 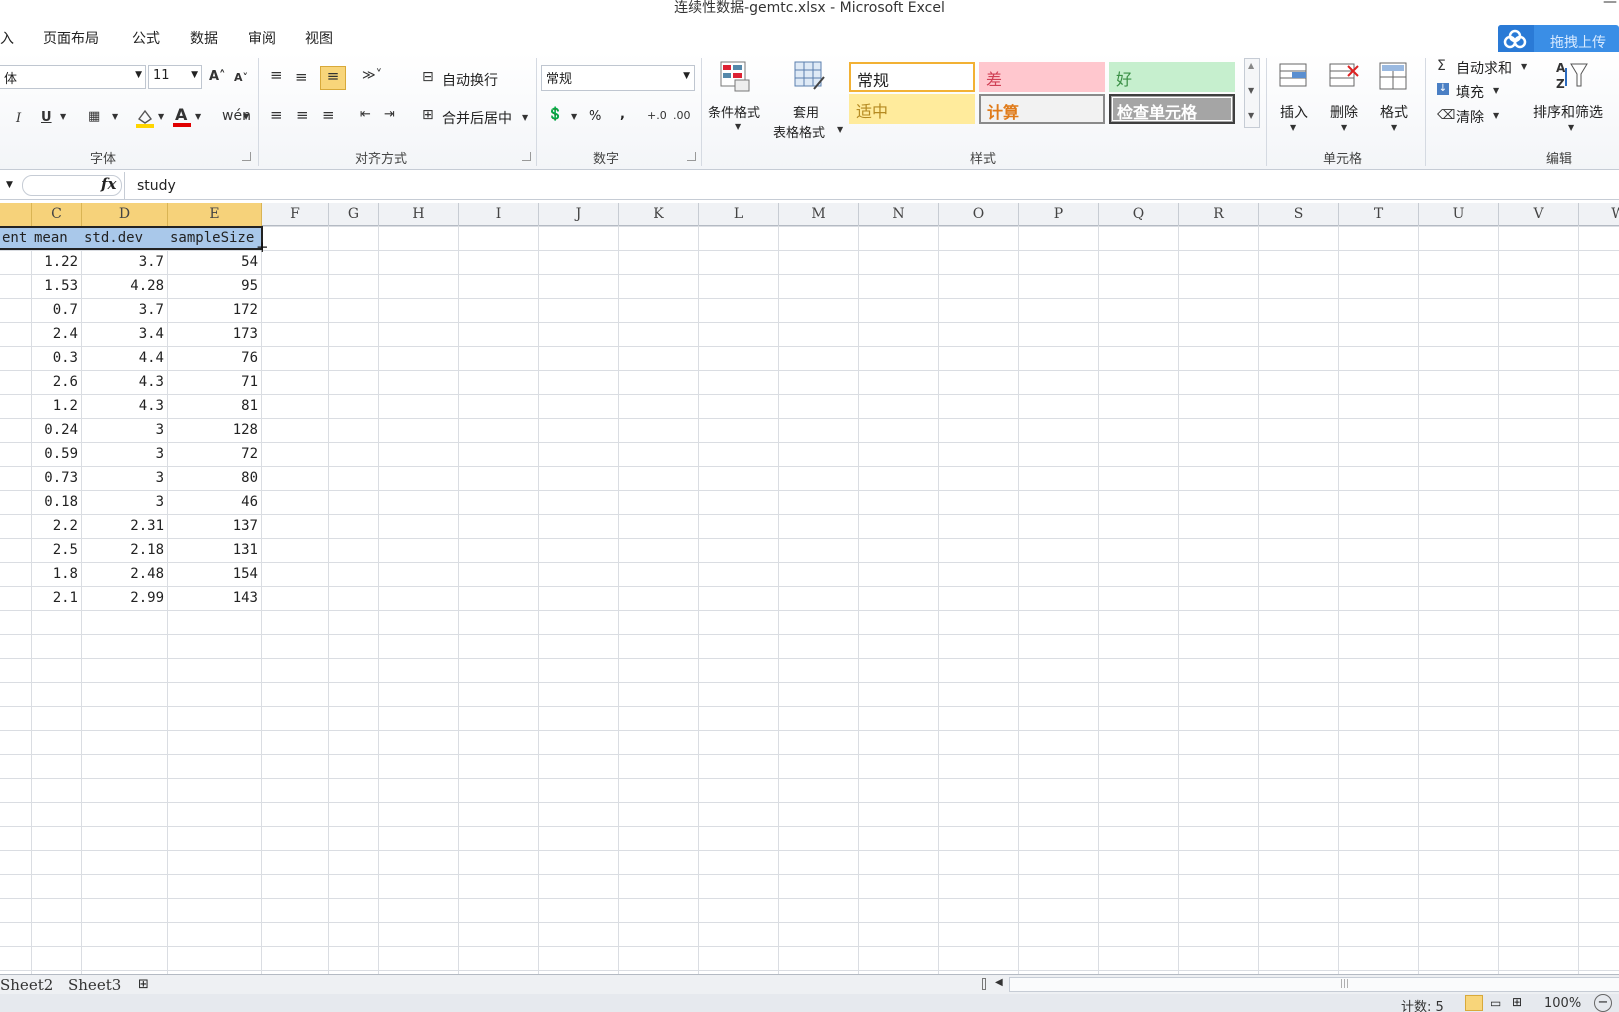 What do you see at coordinates (125, 214) in the screenshot?
I see `column-header-d: D` at bounding box center [125, 214].